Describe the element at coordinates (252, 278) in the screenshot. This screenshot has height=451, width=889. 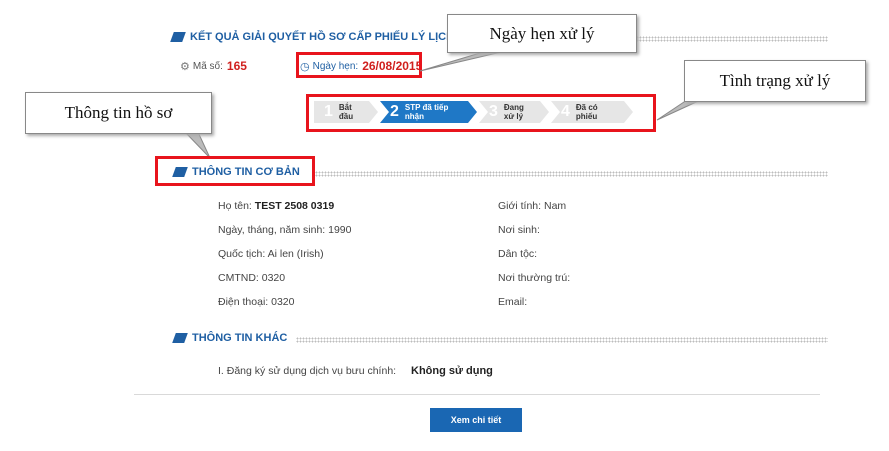
I see `id-card-field: CMTND: 0320` at that location.